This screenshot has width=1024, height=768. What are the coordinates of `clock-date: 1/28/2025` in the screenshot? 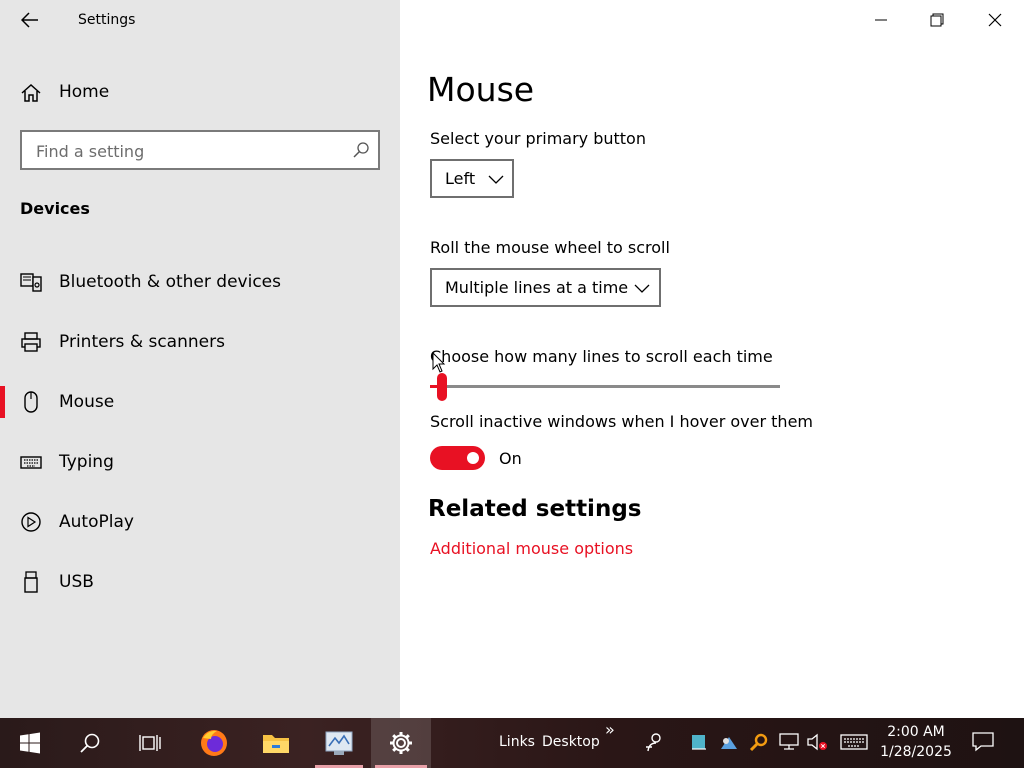 It's located at (916, 752).